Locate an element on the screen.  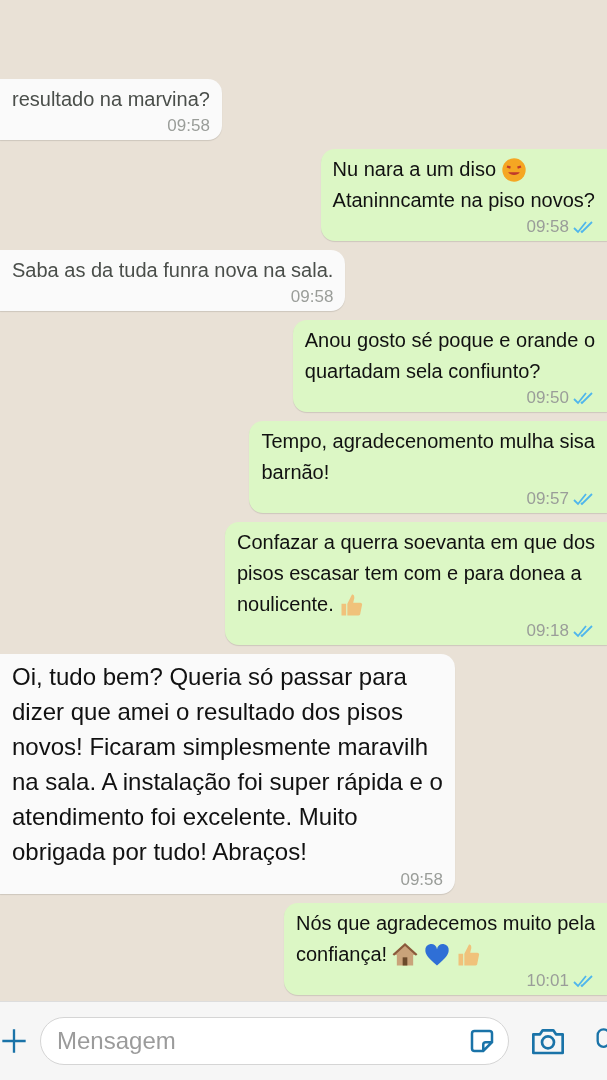
message-text: Oi, tudo bem? Queria só passar para is located at coordinates (209, 677).